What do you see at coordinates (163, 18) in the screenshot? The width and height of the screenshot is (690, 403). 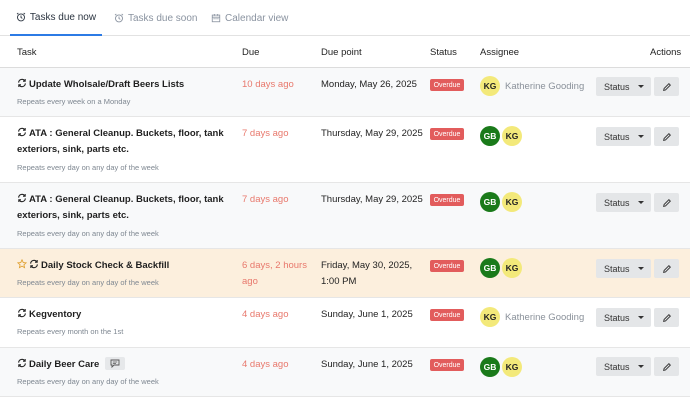 I see `tab-label: Tasks due soon` at bounding box center [163, 18].